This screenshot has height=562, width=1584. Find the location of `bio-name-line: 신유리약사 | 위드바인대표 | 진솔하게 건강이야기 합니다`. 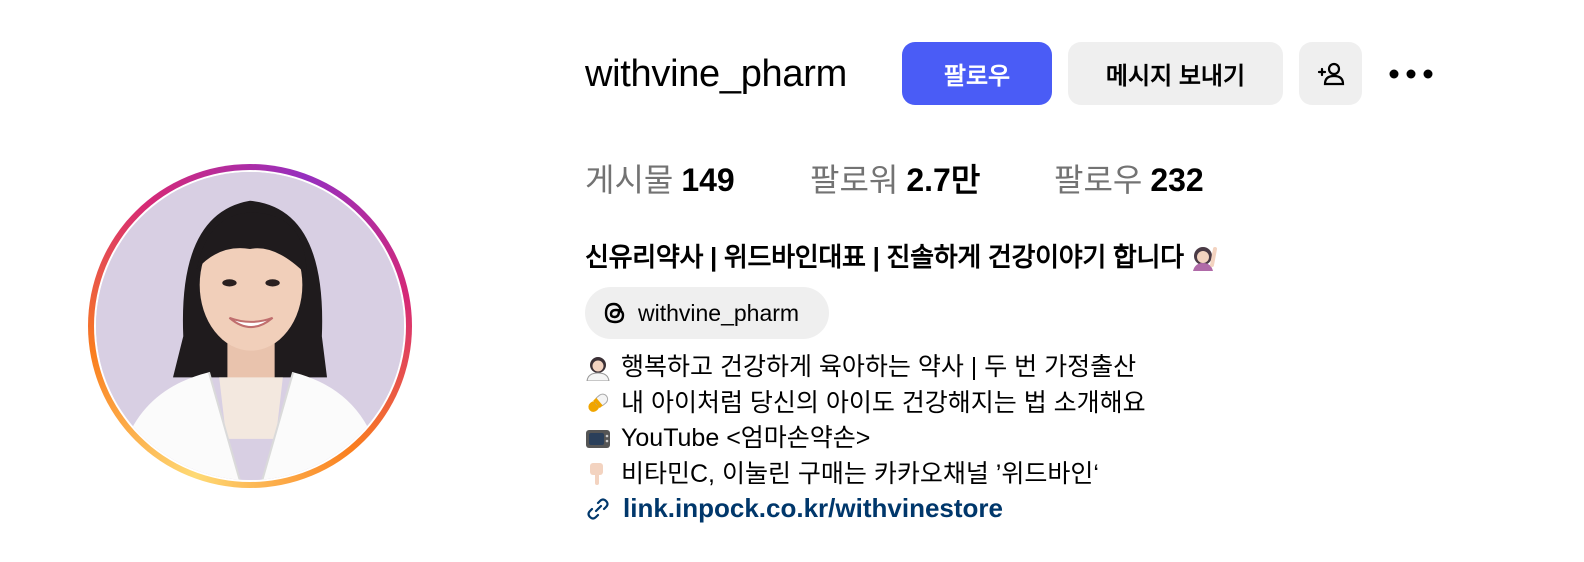

bio-name-line: 신유리약사 | 위드바인대표 | 진솔하게 건강이야기 합니다 is located at coordinates (902, 257).